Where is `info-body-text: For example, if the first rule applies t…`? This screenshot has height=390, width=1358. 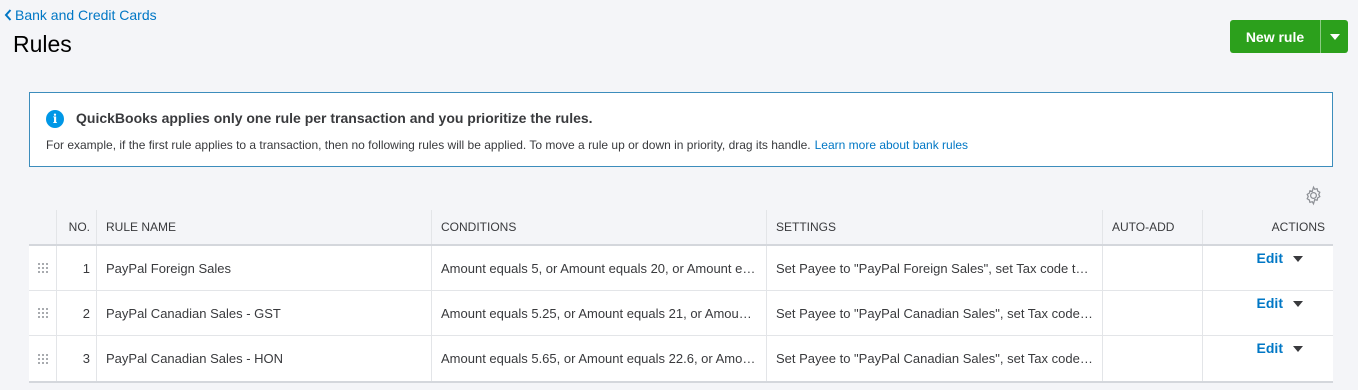 info-body-text: For example, if the first rule applies t… is located at coordinates (428, 145).